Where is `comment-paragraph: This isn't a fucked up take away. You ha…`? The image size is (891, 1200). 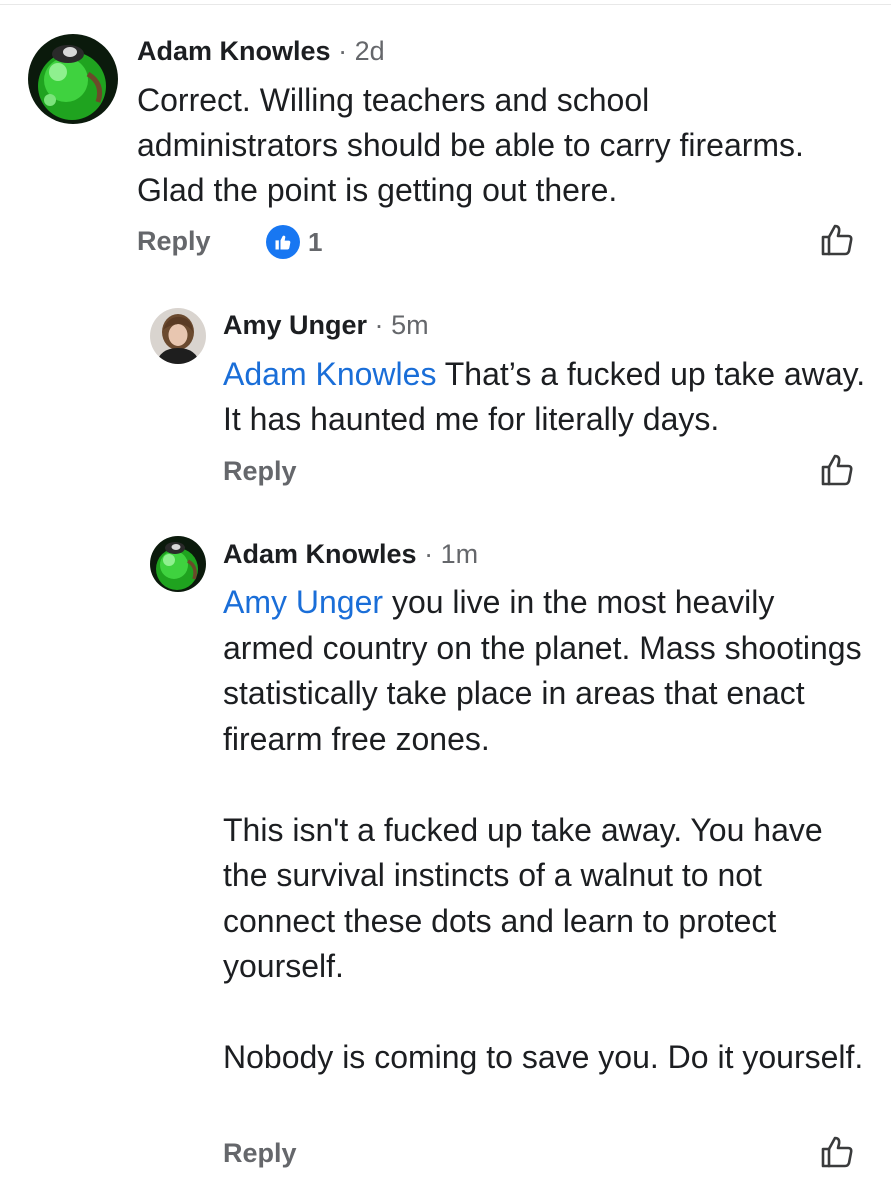
comment-paragraph: This isn't a fucked up take away. You ha… is located at coordinates (523, 898).